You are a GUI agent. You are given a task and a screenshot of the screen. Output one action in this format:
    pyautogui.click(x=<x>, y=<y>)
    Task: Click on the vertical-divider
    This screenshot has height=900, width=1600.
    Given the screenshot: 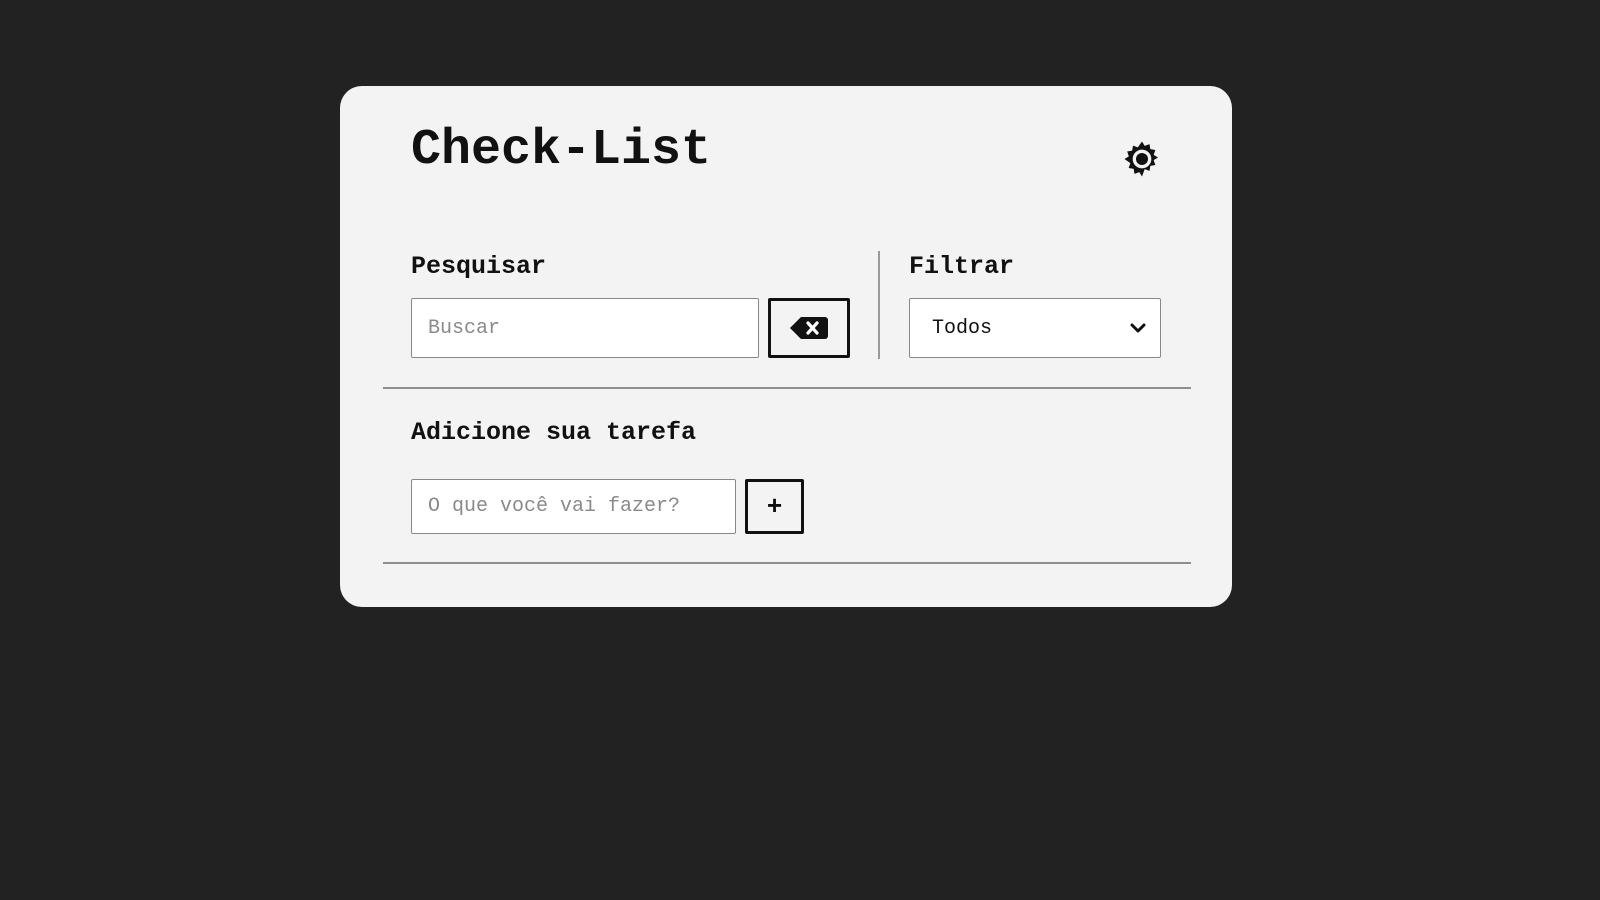 What is the action you would take?
    pyautogui.click(x=879, y=305)
    